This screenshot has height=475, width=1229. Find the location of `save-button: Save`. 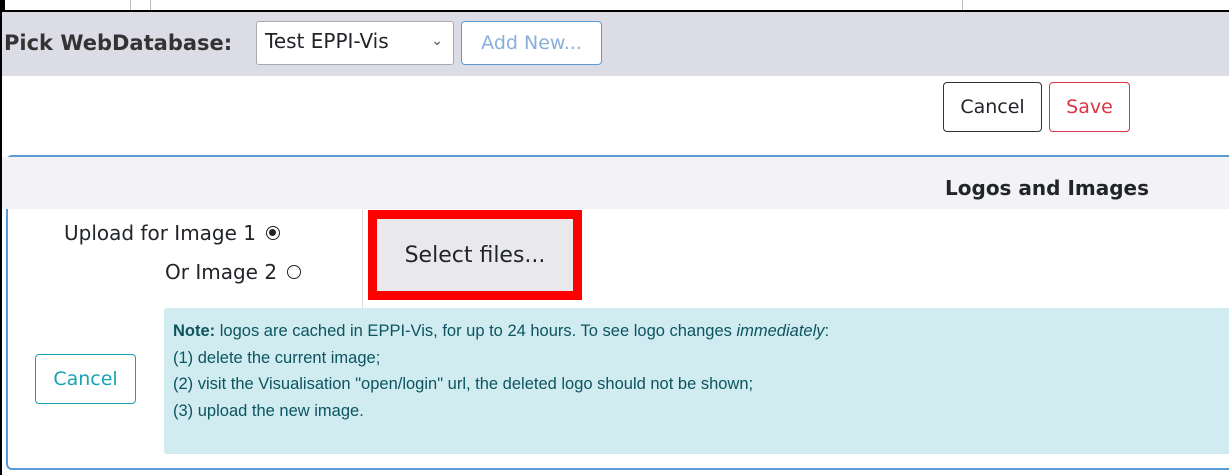

save-button: Save is located at coordinates (1089, 107).